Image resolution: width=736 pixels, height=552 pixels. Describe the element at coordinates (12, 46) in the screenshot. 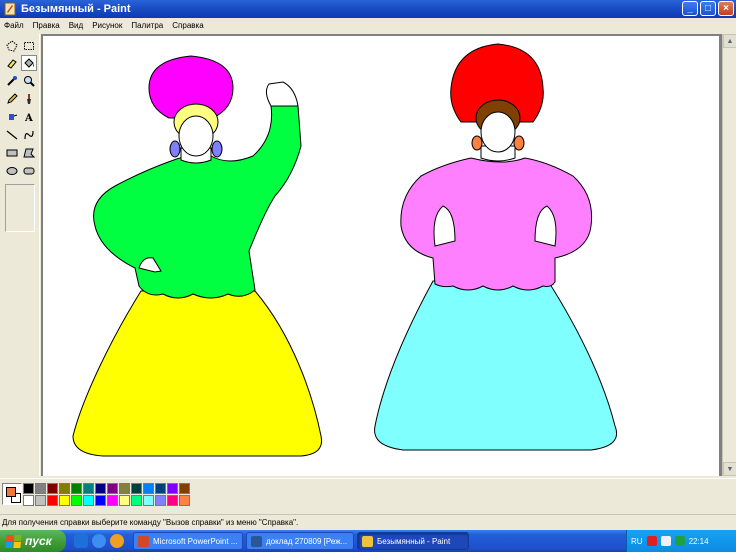

I see `free-select-icon` at that location.